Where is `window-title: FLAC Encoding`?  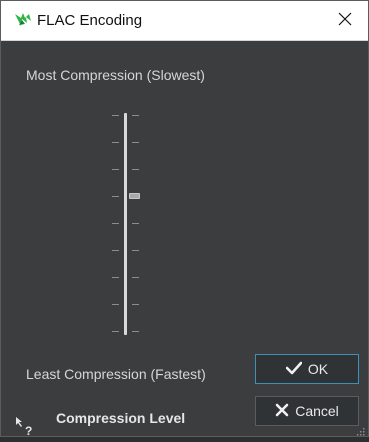
window-title: FLAC Encoding is located at coordinates (90, 20).